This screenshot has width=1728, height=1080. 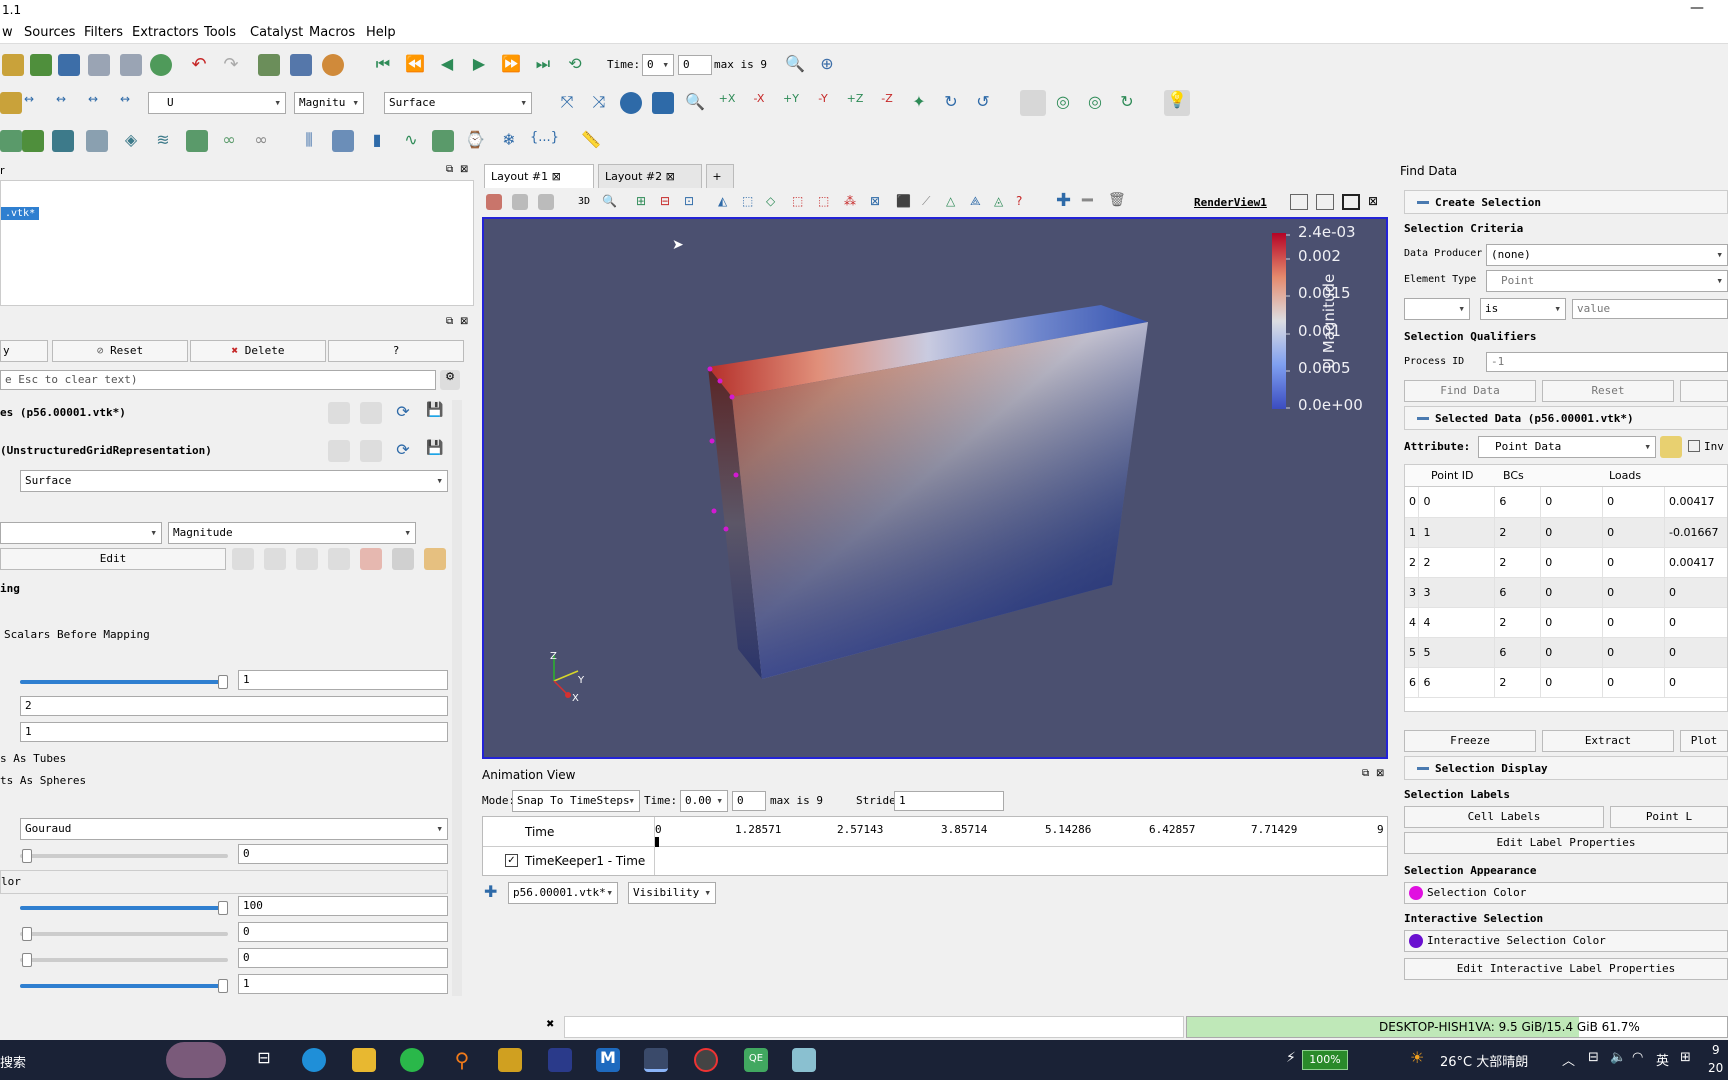 I want to click on redo-icon: ↷, so click(x=231, y=65).